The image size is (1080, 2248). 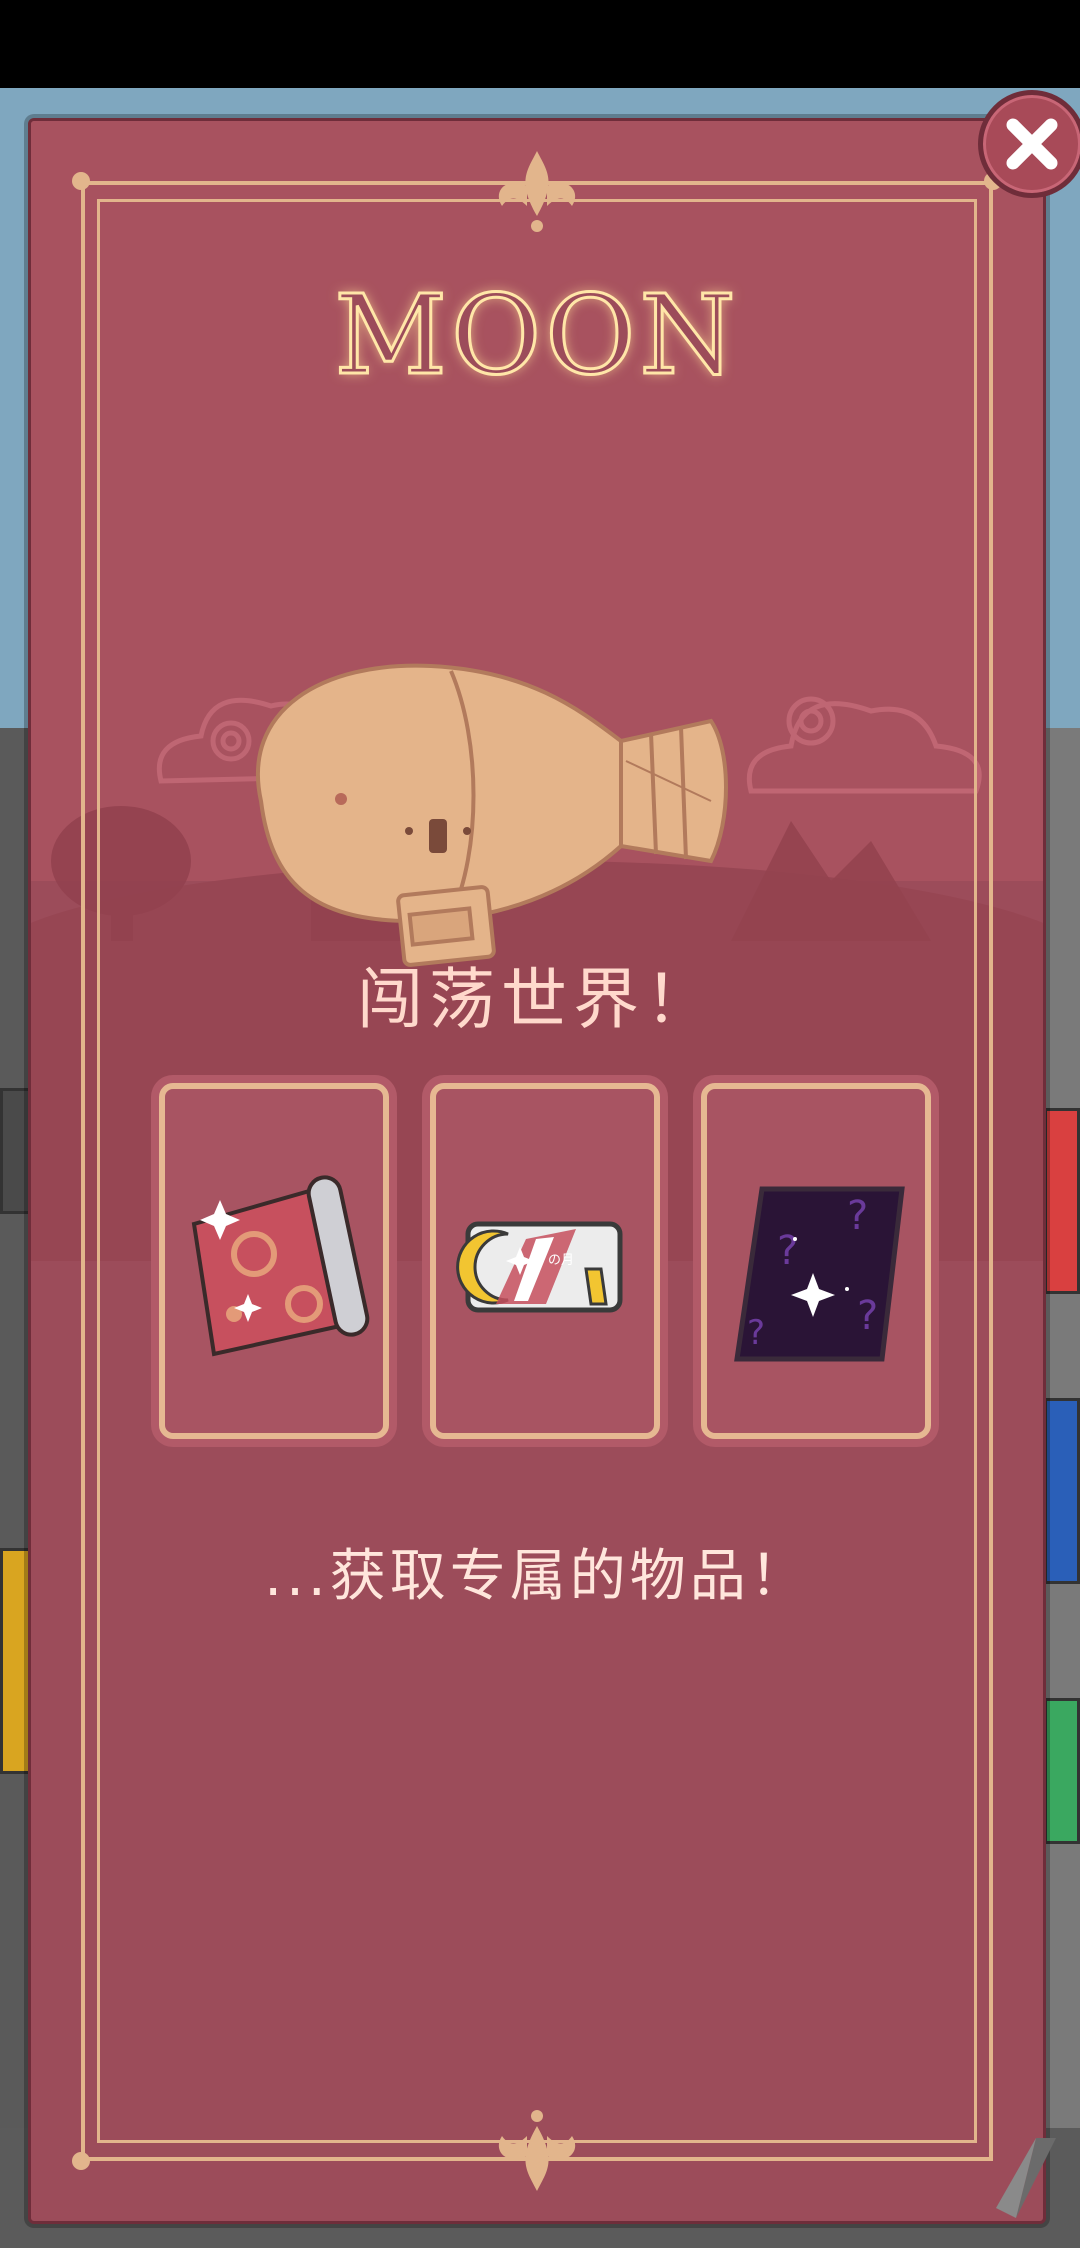 I want to click on ticket-label: の月, so click(x=561, y=1260).